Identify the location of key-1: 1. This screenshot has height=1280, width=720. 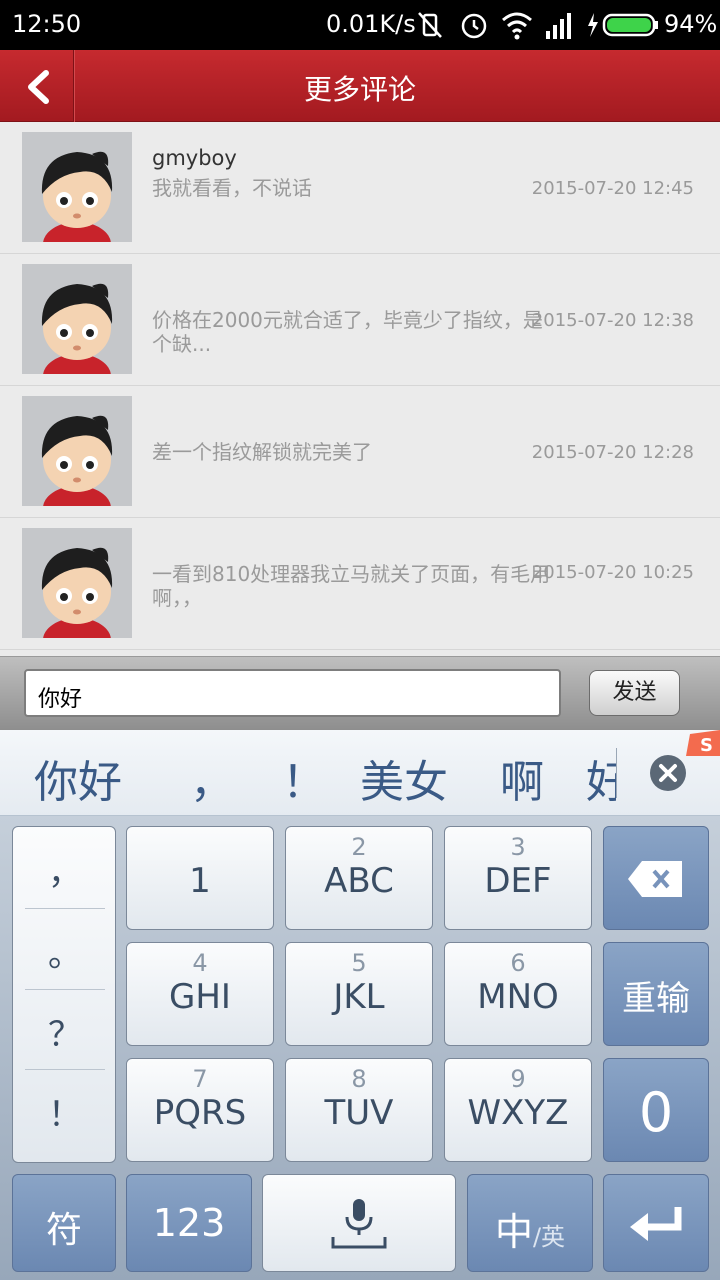
(200, 878).